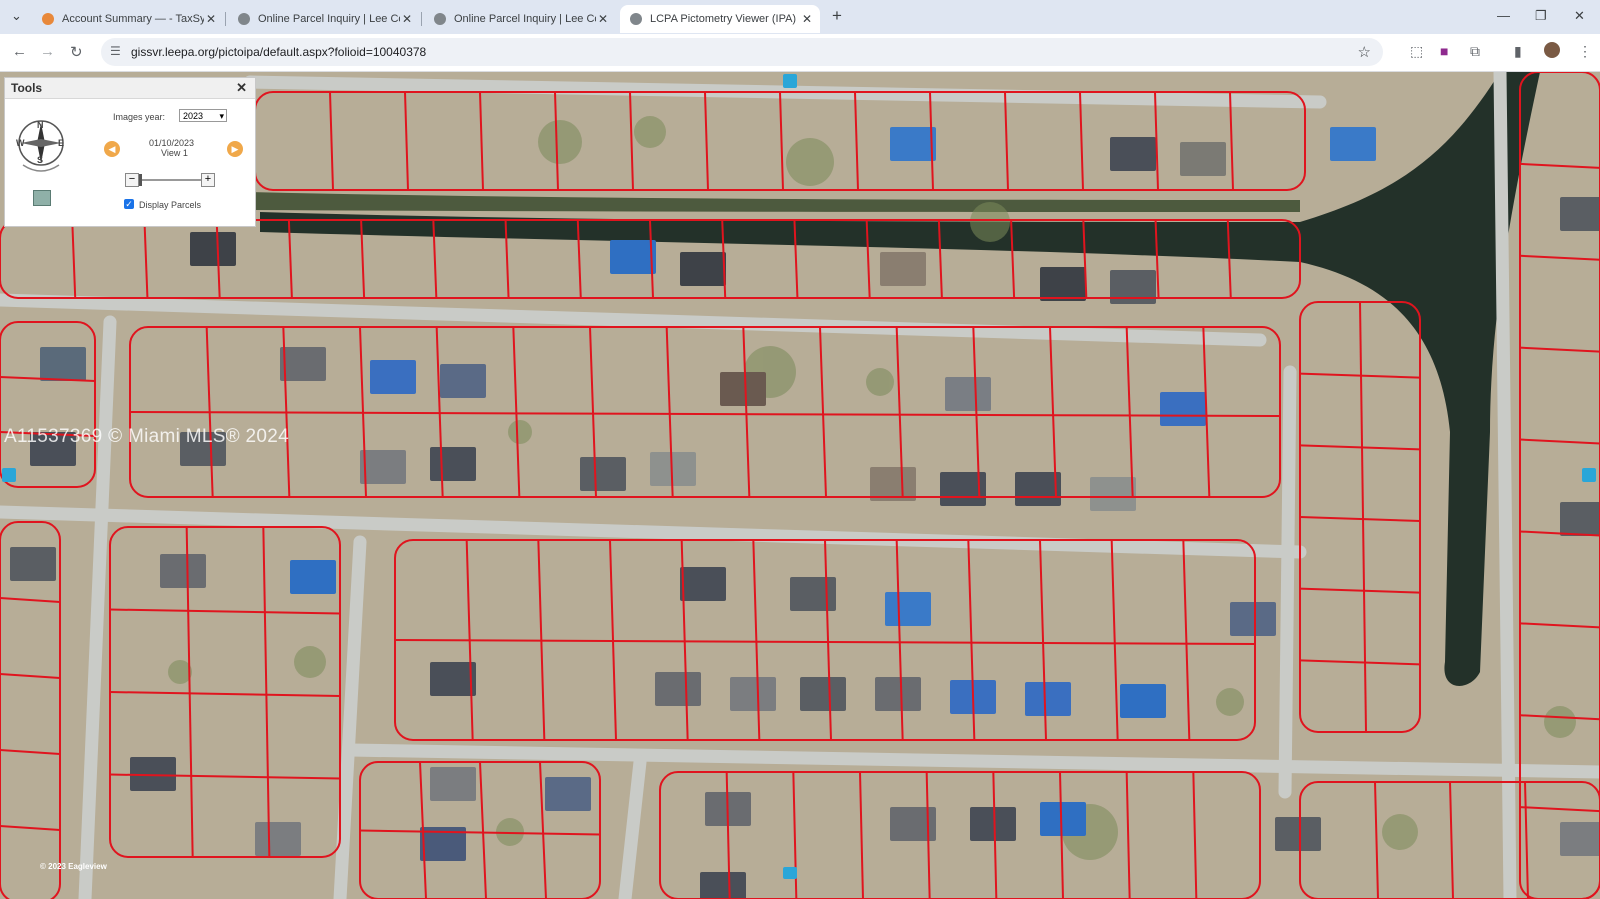 Image resolution: width=1600 pixels, height=899 pixels. What do you see at coordinates (221, 116) in the screenshot?
I see `chevron-down-icon: ▾` at bounding box center [221, 116].